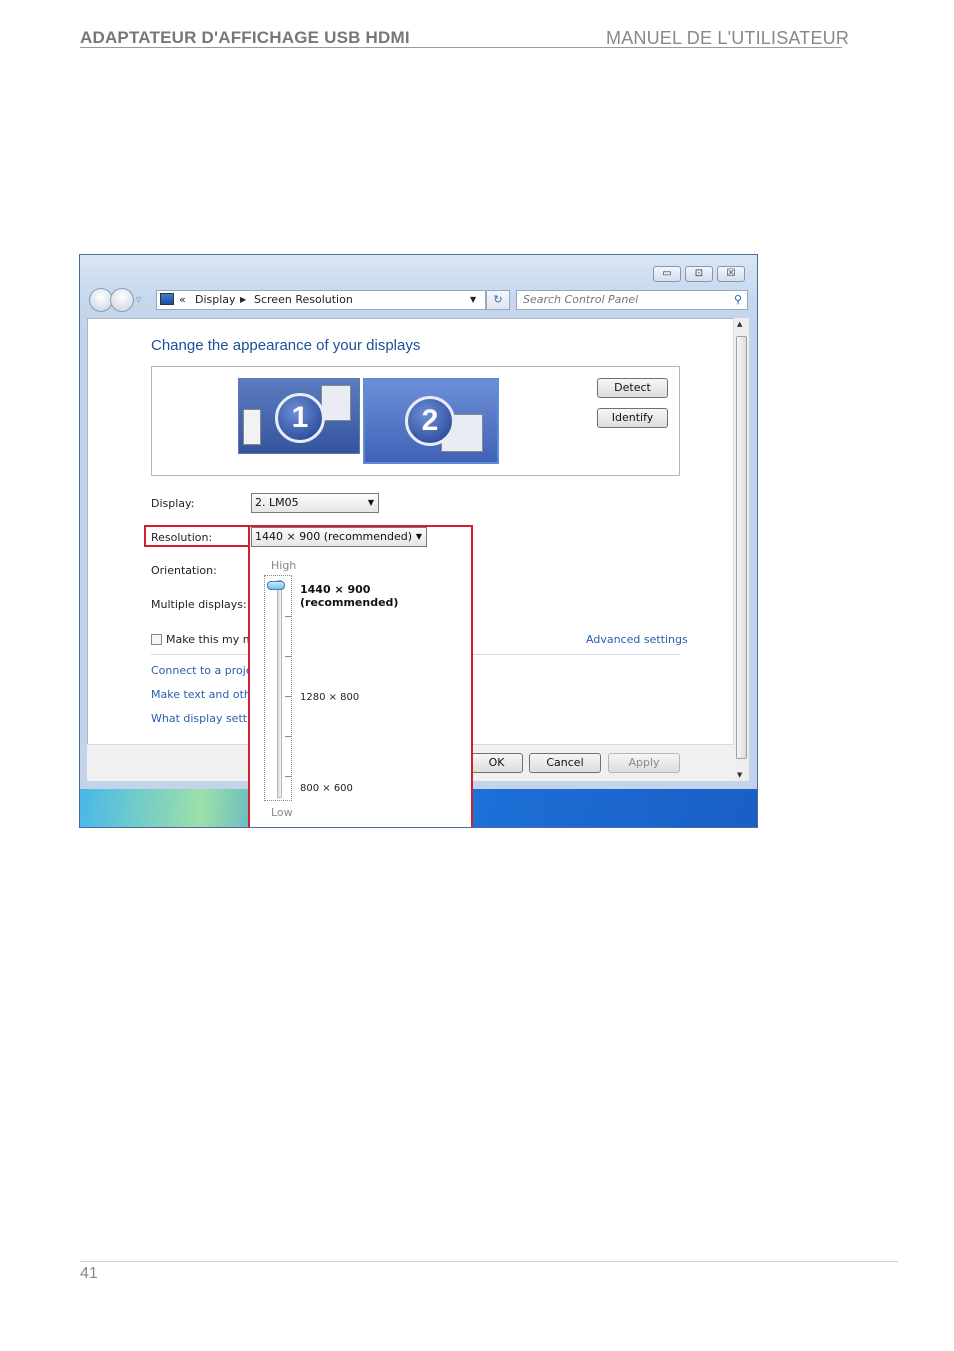 This screenshot has height=1351, width=954. I want to click on monitor-arrangement: 1 2 Detect Identify, so click(415, 421).